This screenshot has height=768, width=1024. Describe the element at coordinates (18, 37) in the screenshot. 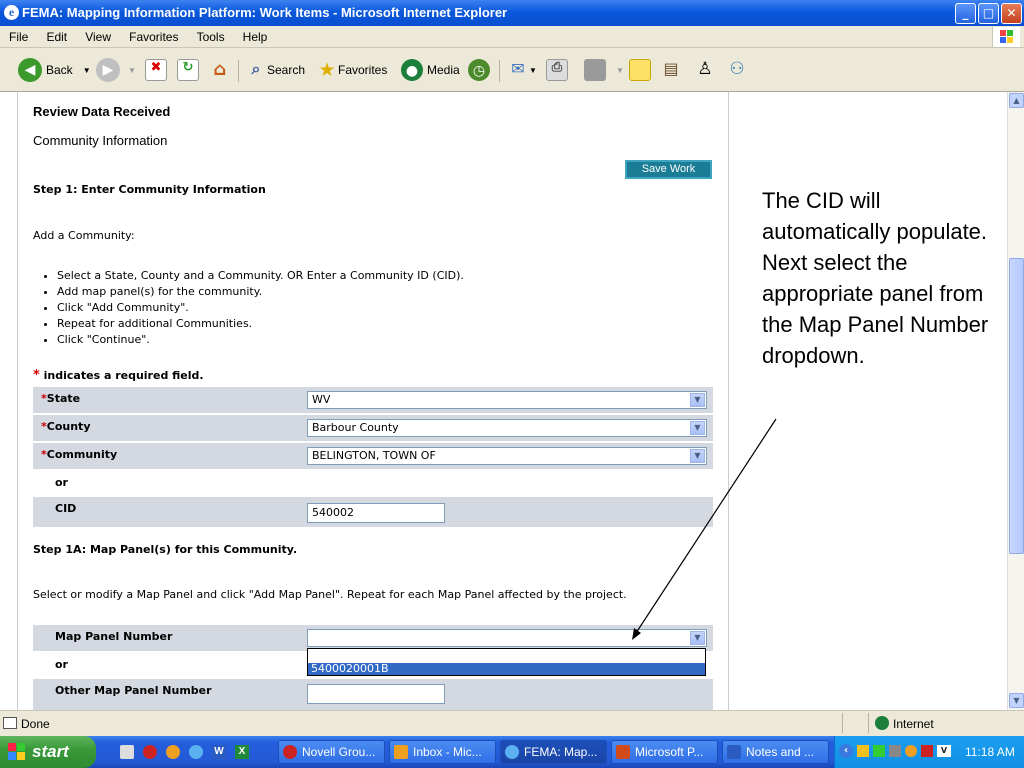

I see `menu-file: File` at that location.